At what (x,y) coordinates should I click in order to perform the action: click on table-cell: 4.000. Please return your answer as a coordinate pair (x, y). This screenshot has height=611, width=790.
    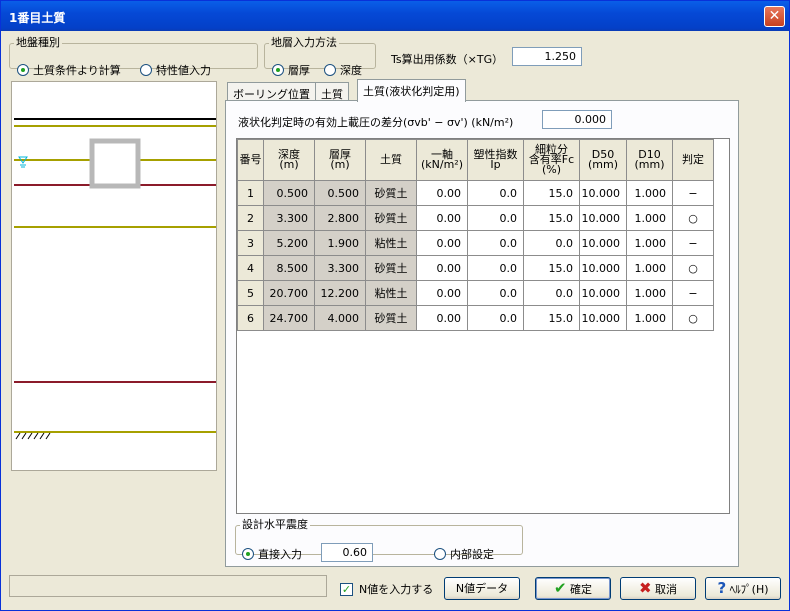
    Looking at the image, I should click on (340, 318).